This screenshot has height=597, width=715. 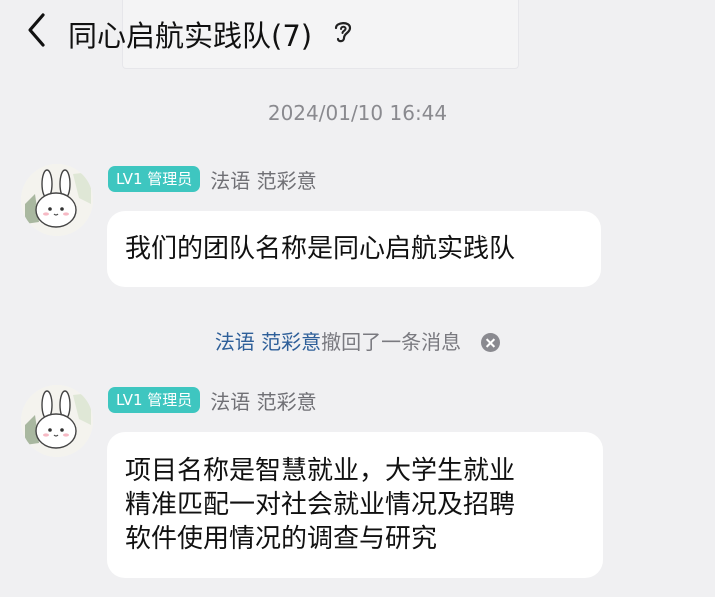 What do you see at coordinates (491, 342) in the screenshot?
I see `close-icon` at bounding box center [491, 342].